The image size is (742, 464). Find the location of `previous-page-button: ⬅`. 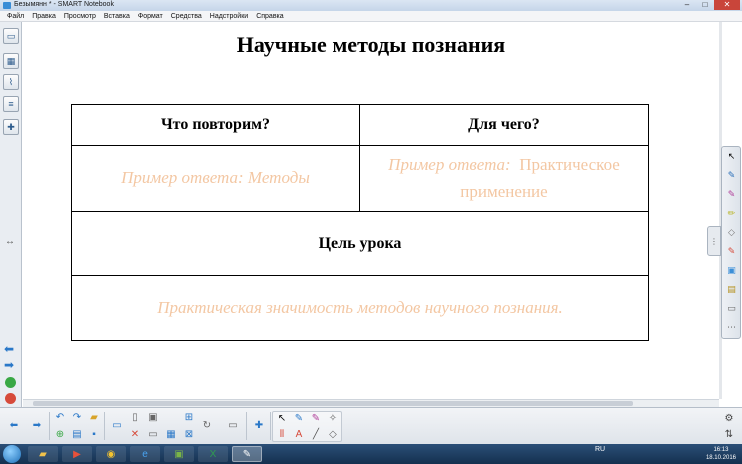

previous-page-button: ⬅ is located at coordinates (14, 426).